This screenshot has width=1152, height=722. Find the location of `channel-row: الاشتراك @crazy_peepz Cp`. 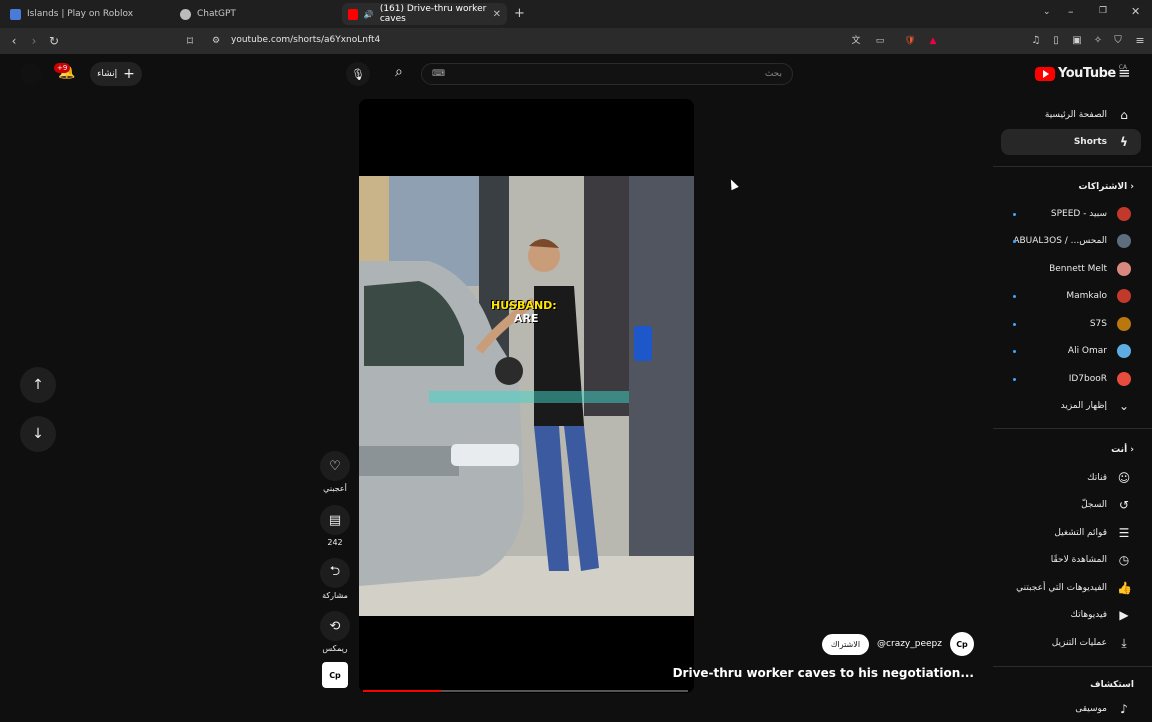

channel-row: الاشتراك @crazy_peepz Cp is located at coordinates (897, 644).